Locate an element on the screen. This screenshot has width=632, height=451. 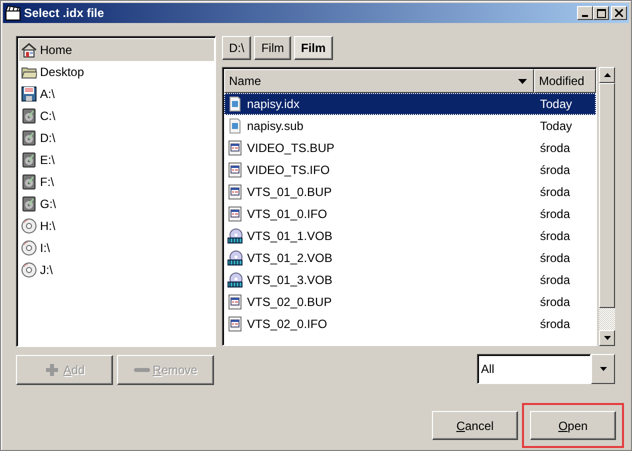
sort-arrow-icon is located at coordinates (522, 81).